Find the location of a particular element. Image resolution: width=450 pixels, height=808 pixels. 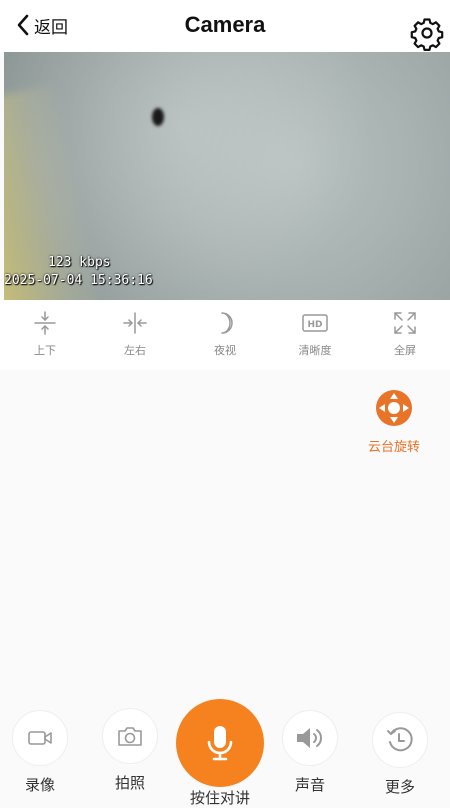

speaker-icon is located at coordinates (309, 738).